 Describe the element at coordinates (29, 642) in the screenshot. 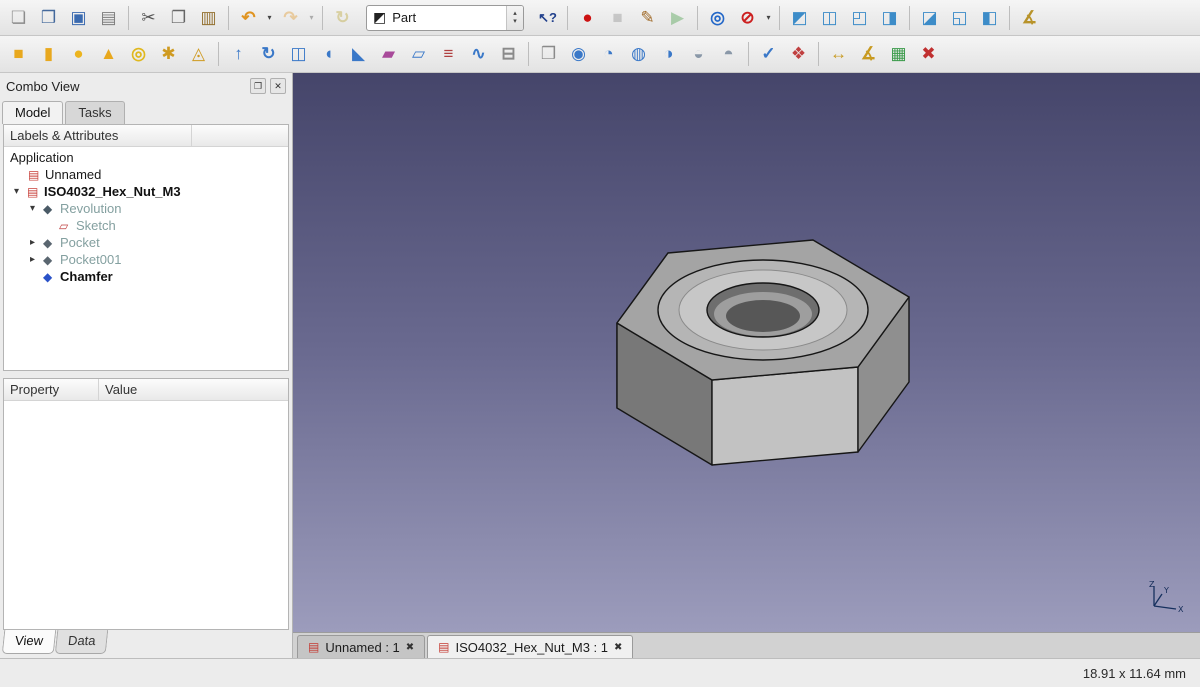

I see `tab-view: View` at that location.